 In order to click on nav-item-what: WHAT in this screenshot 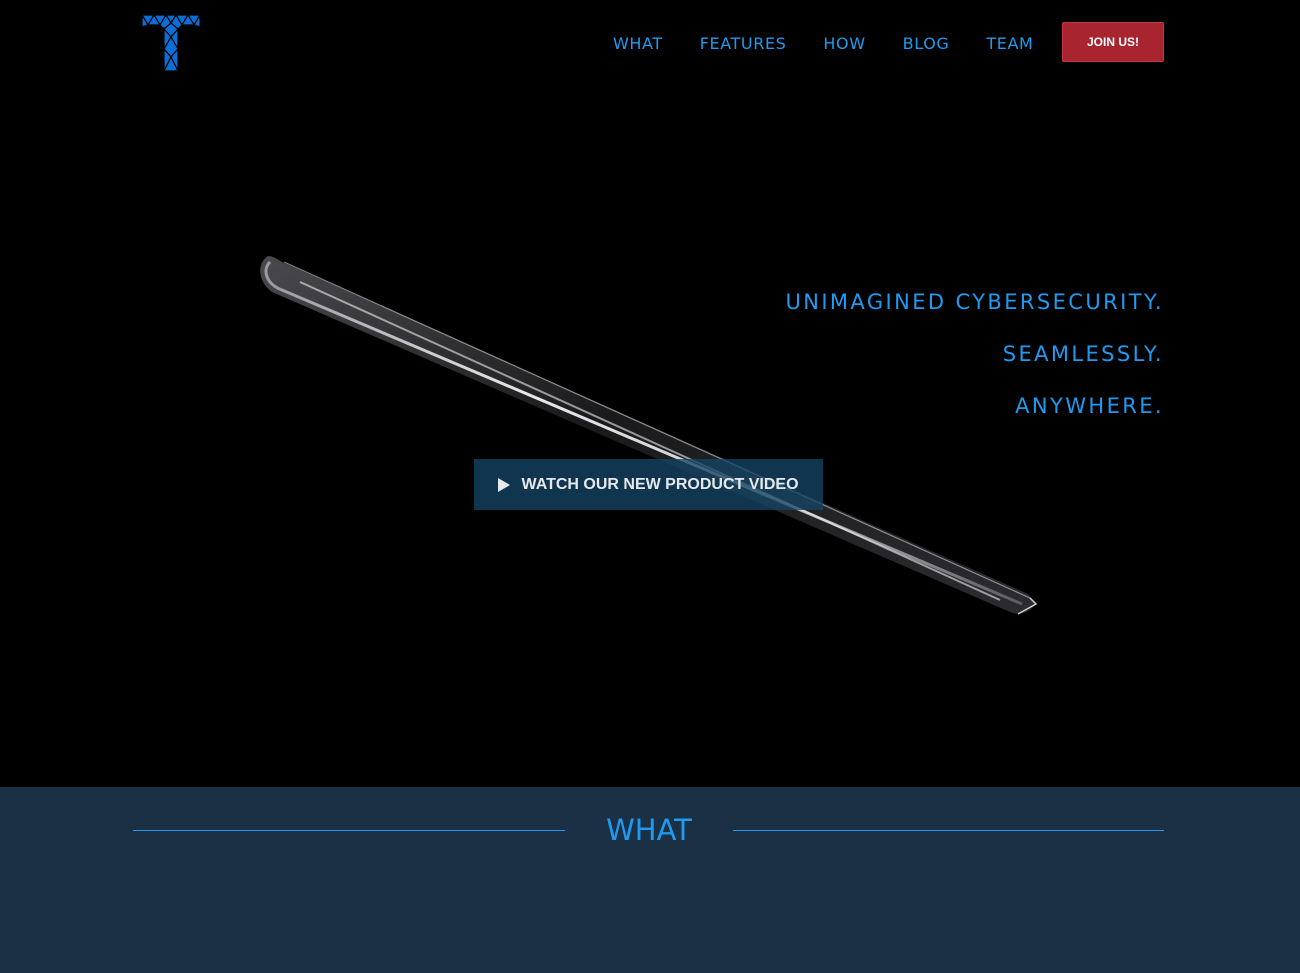, I will do `click(638, 43)`.